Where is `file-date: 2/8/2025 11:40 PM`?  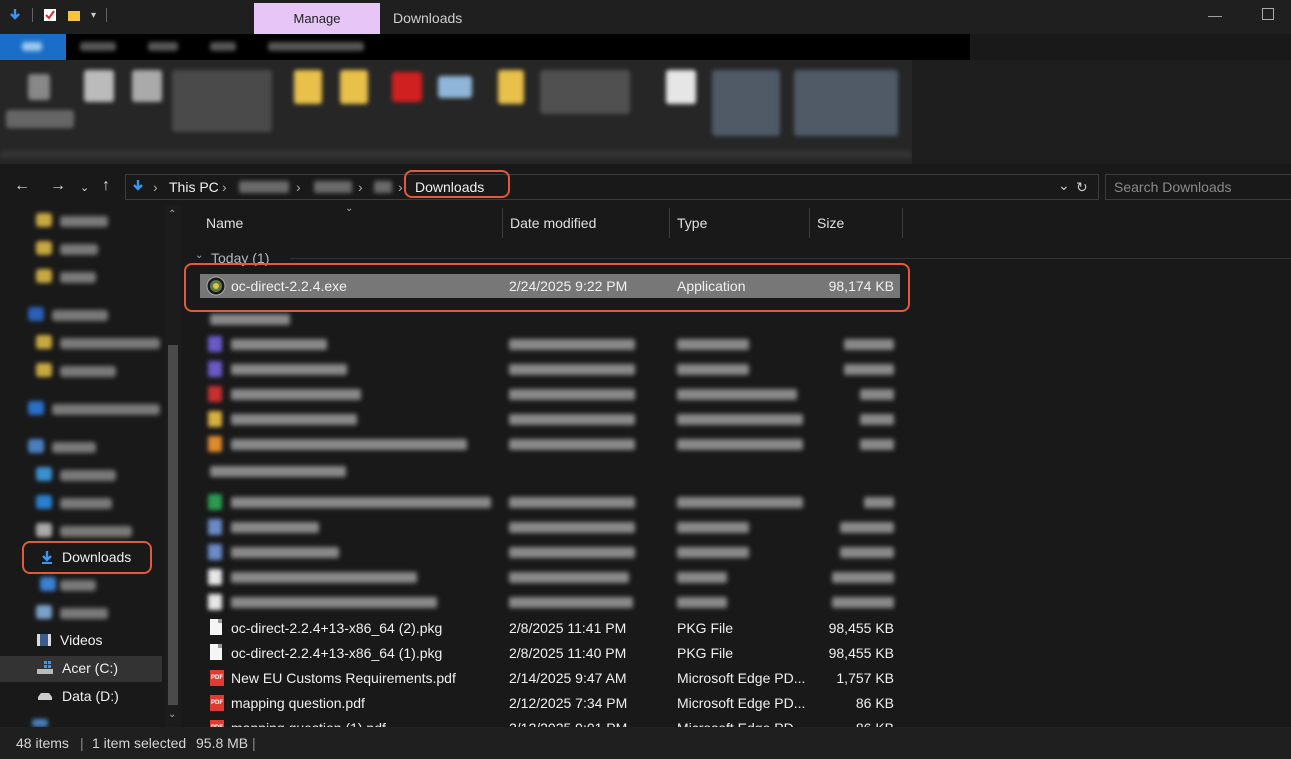
file-date: 2/8/2025 11:40 PM is located at coordinates (568, 653).